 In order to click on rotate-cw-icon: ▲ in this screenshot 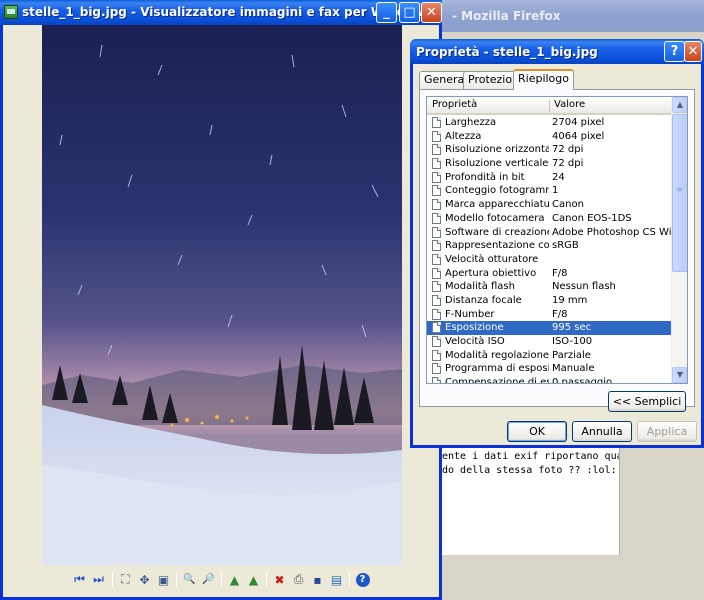, I will do `click(234, 579)`.